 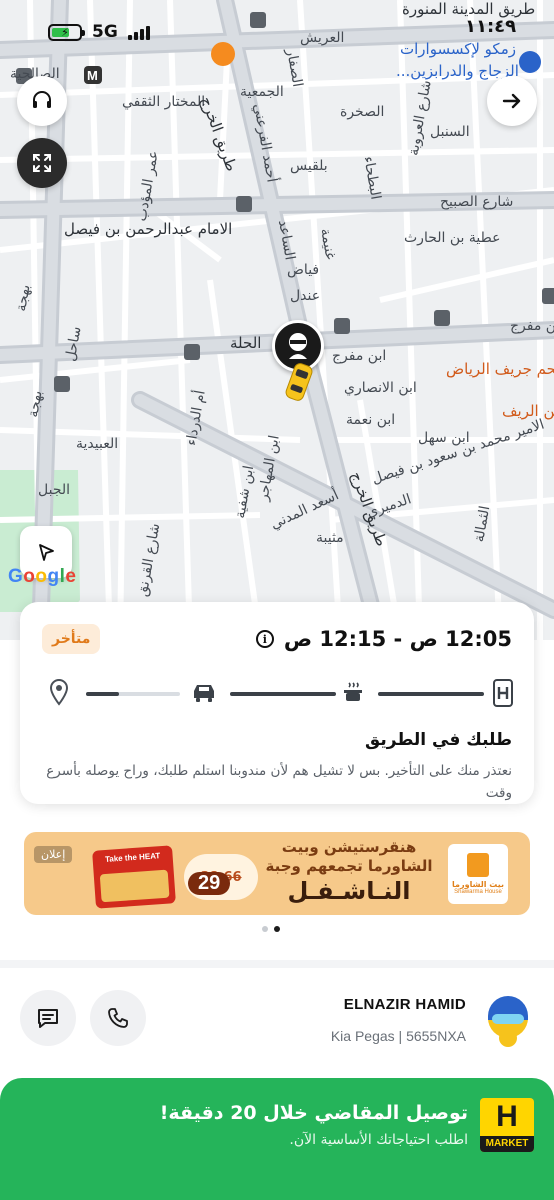 What do you see at coordinates (404, 1004) in the screenshot?
I see `driver-name: ELNAZIR HAMID` at bounding box center [404, 1004].